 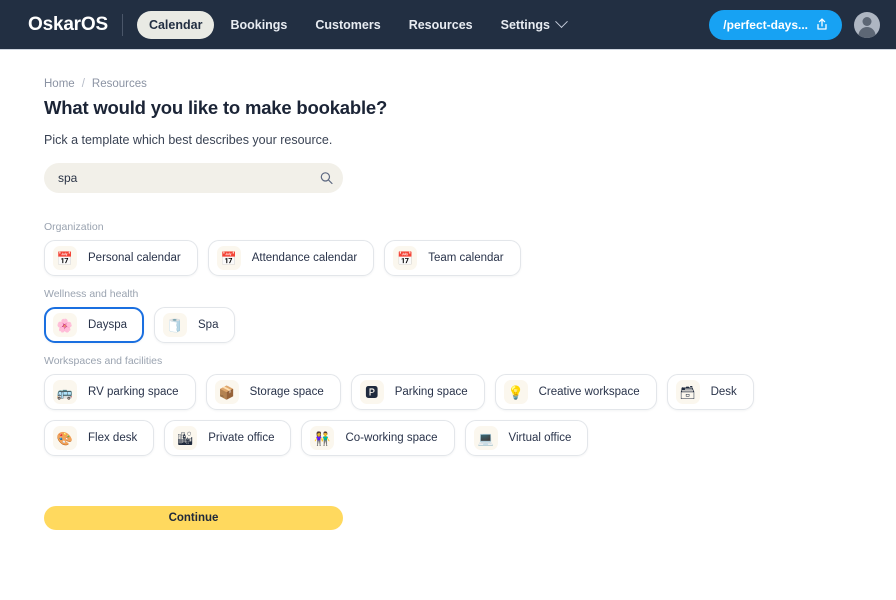 What do you see at coordinates (107, 325) in the screenshot?
I see `template-chip-label: Dayspa` at bounding box center [107, 325].